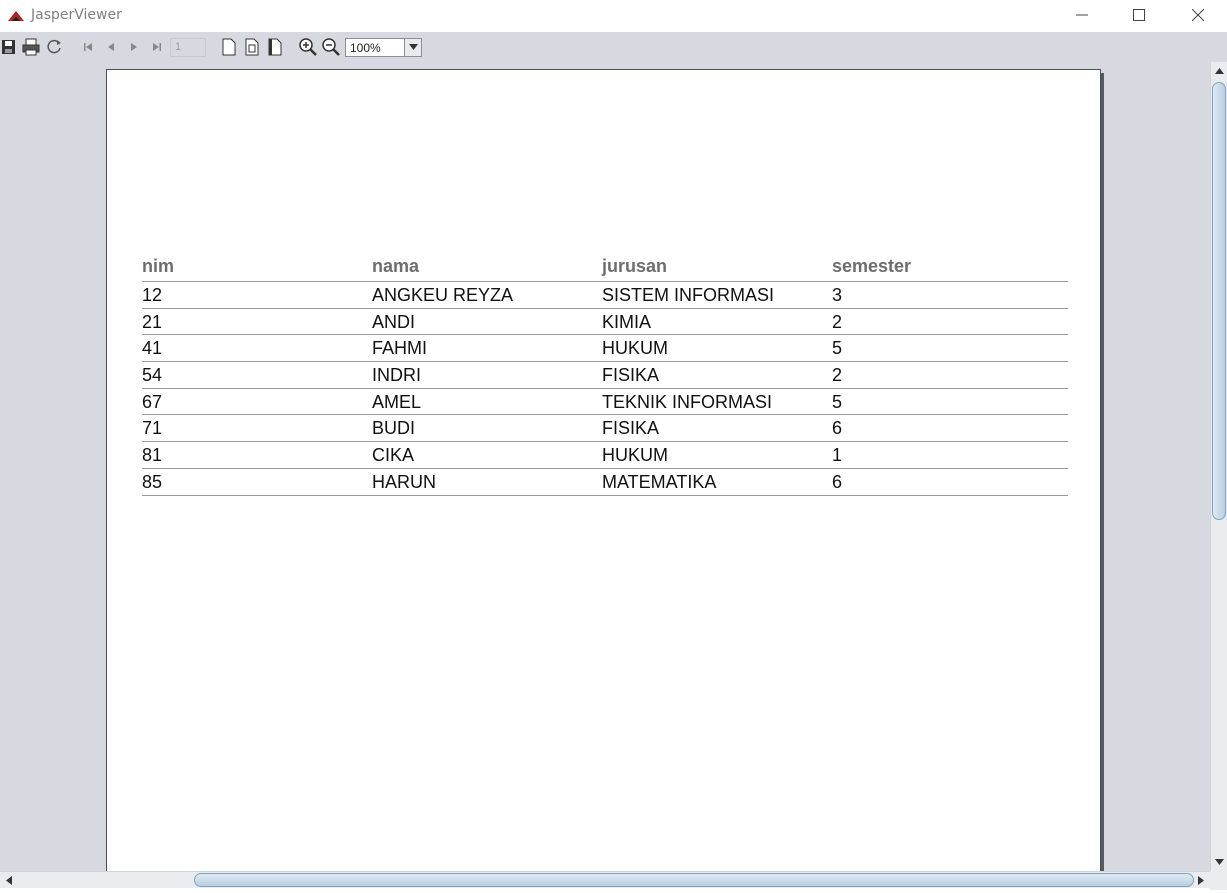 The image size is (1227, 893). What do you see at coordinates (152, 375) in the screenshot?
I see `cell-nim: 54` at bounding box center [152, 375].